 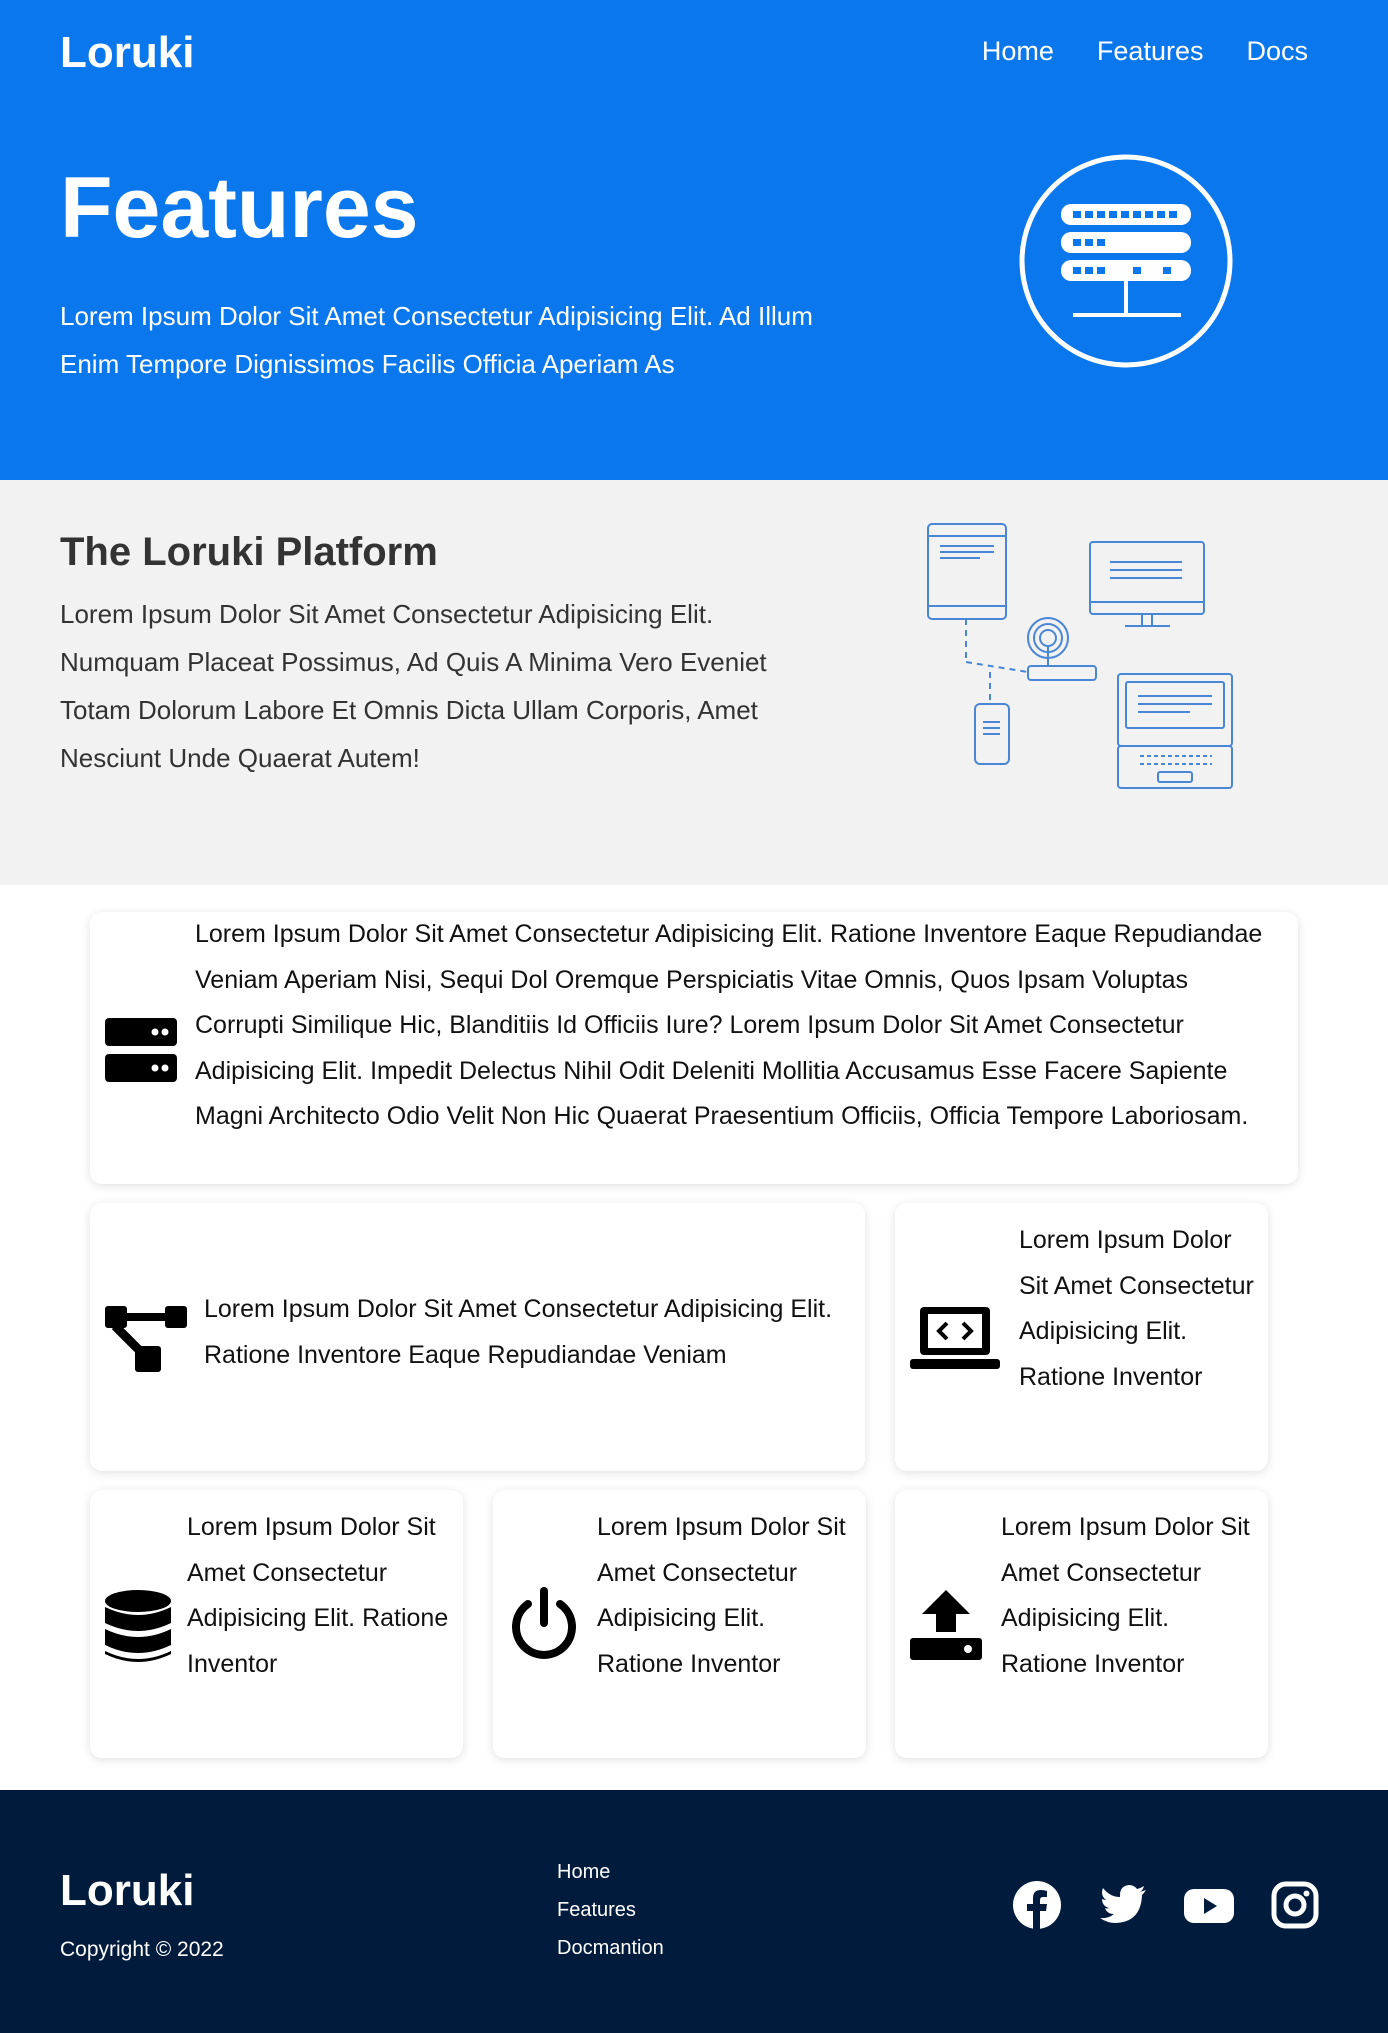 What do you see at coordinates (1123, 1905) in the screenshot?
I see `twitter-icon` at bounding box center [1123, 1905].